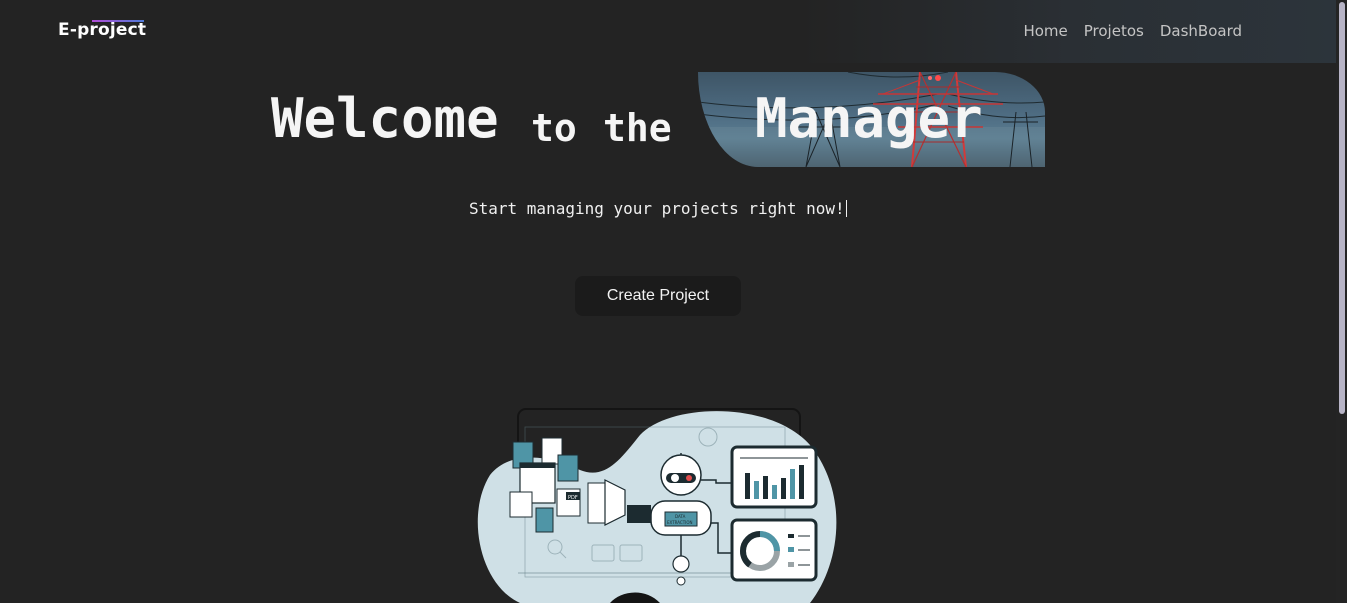 The width and height of the screenshot is (1347, 603). What do you see at coordinates (573, 498) in the screenshot?
I see `pdf-label: PDF` at bounding box center [573, 498].